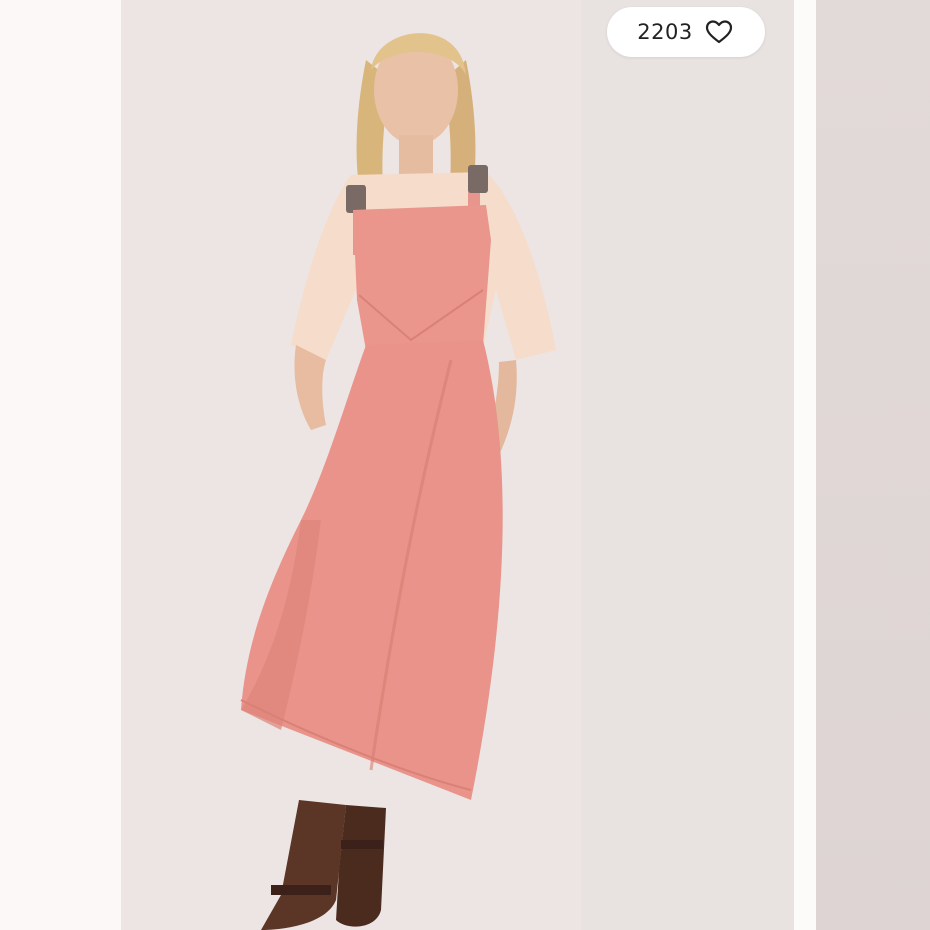 Image resolution: width=930 pixels, height=930 pixels. What do you see at coordinates (805, 465) in the screenshot?
I see `carousel-divider` at bounding box center [805, 465].